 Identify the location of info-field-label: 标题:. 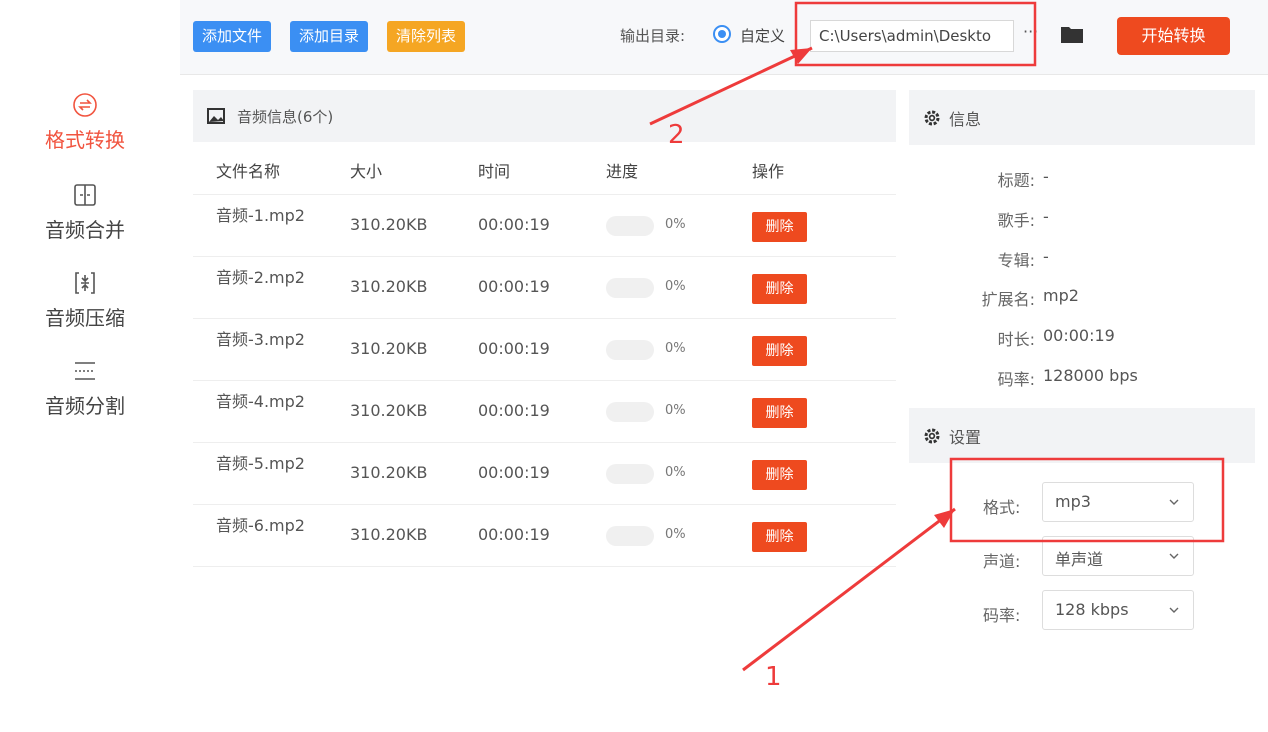
(1016, 180).